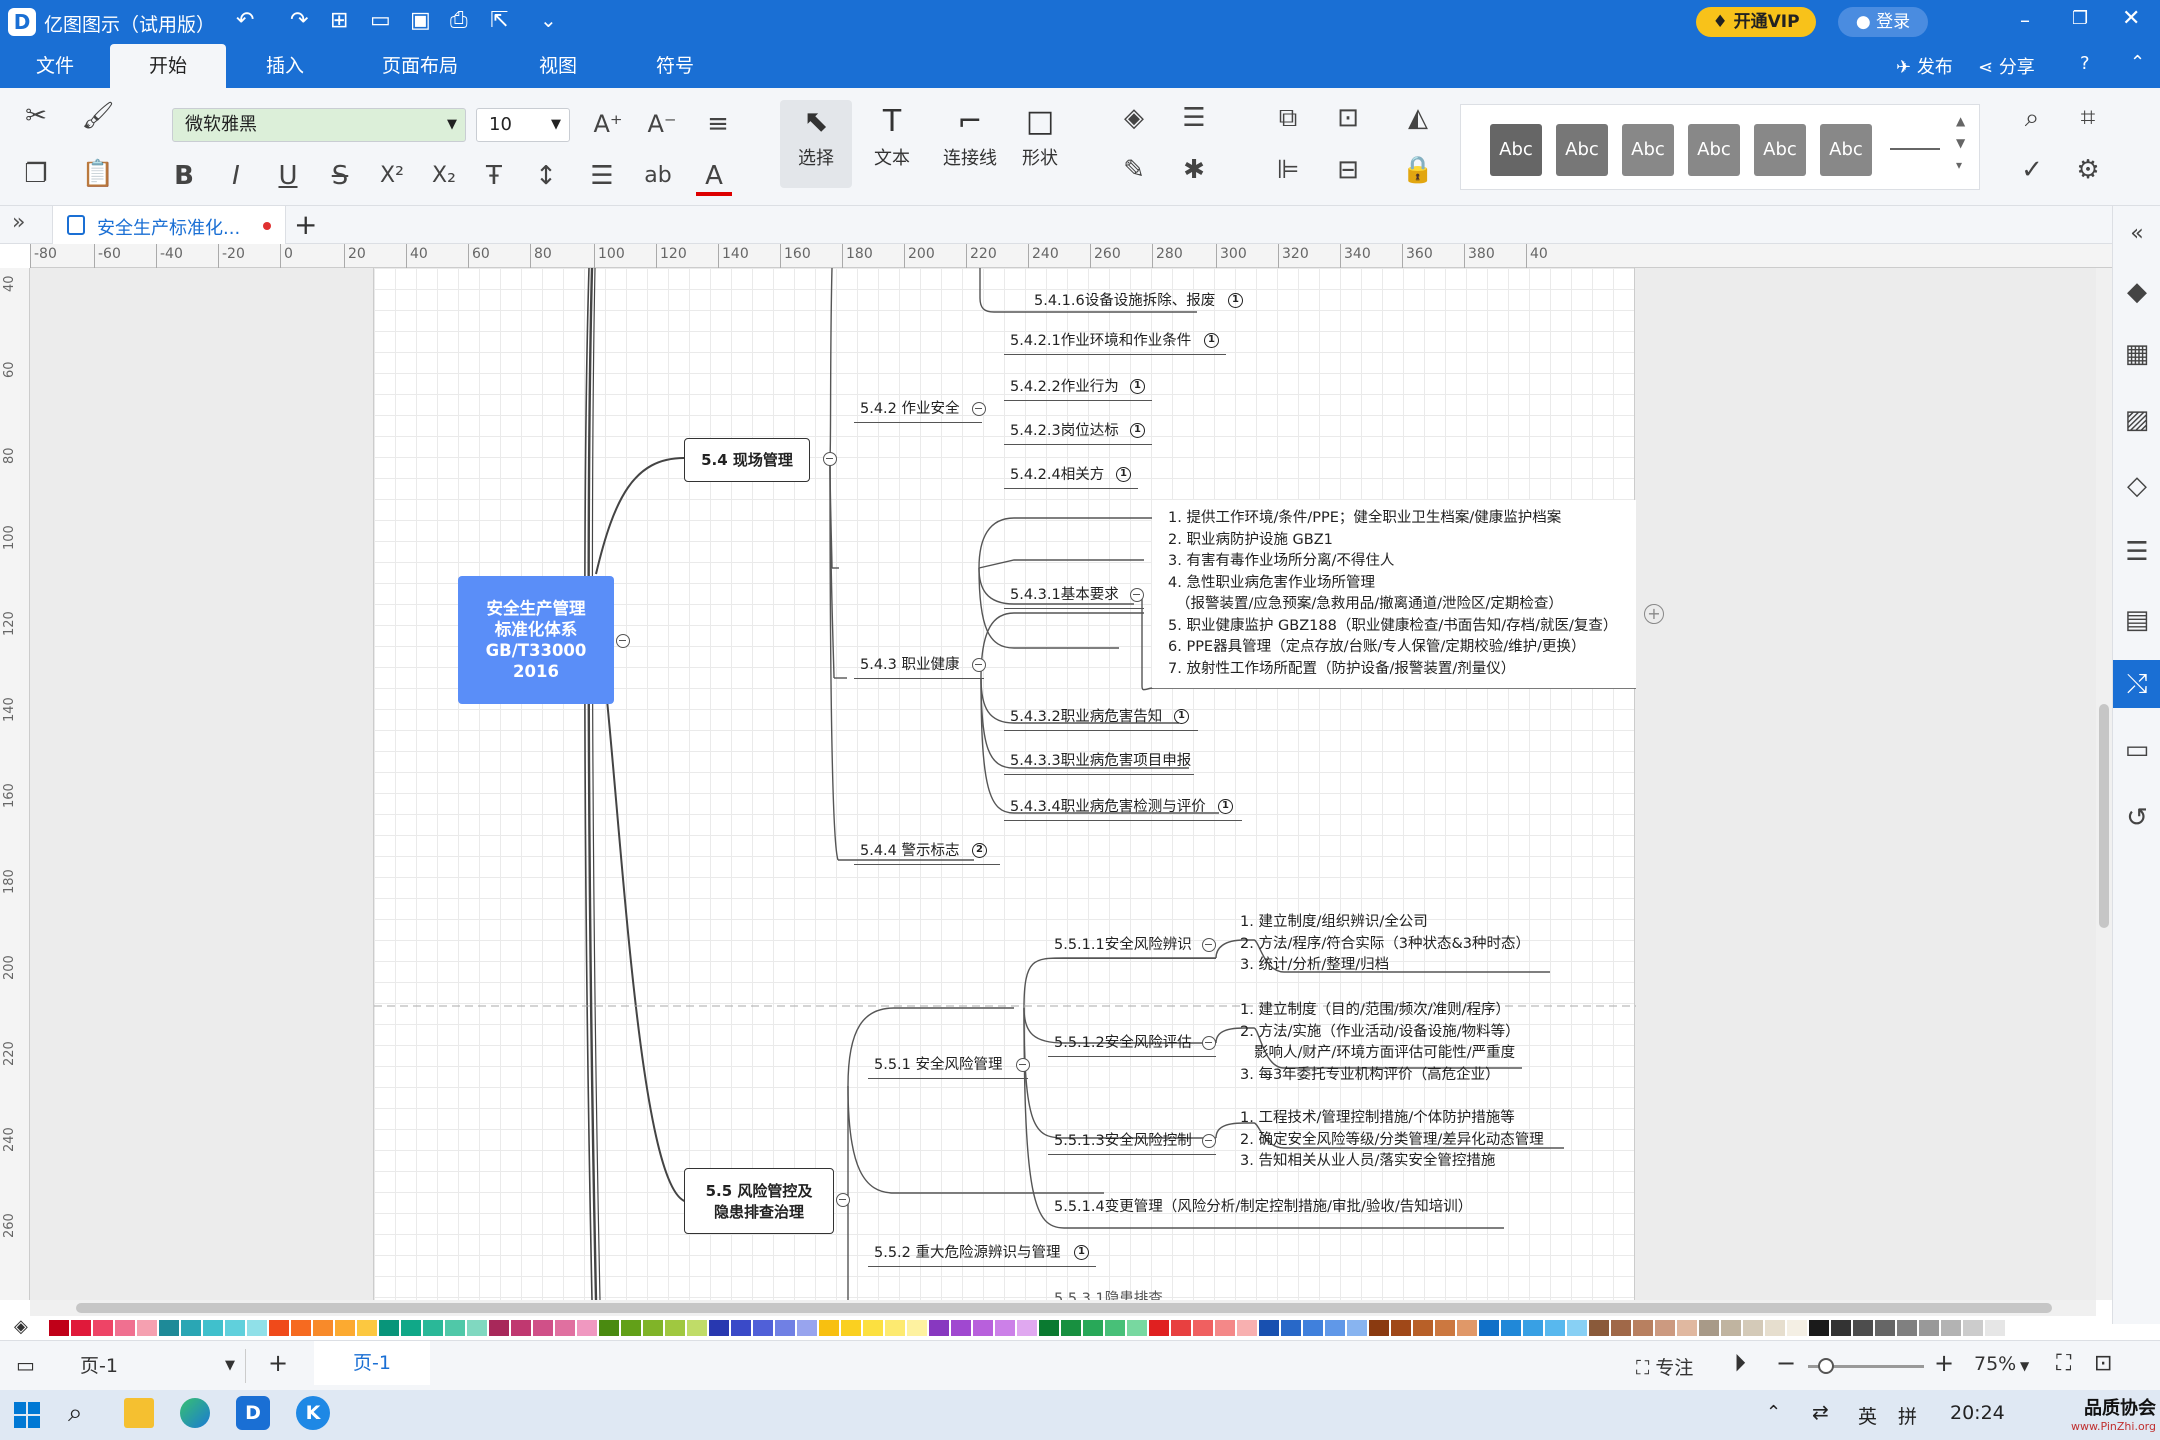 The image size is (2160, 1440). What do you see at coordinates (970, 144) in the screenshot?
I see `connector-tool-button: ⌐ 连接线` at bounding box center [970, 144].